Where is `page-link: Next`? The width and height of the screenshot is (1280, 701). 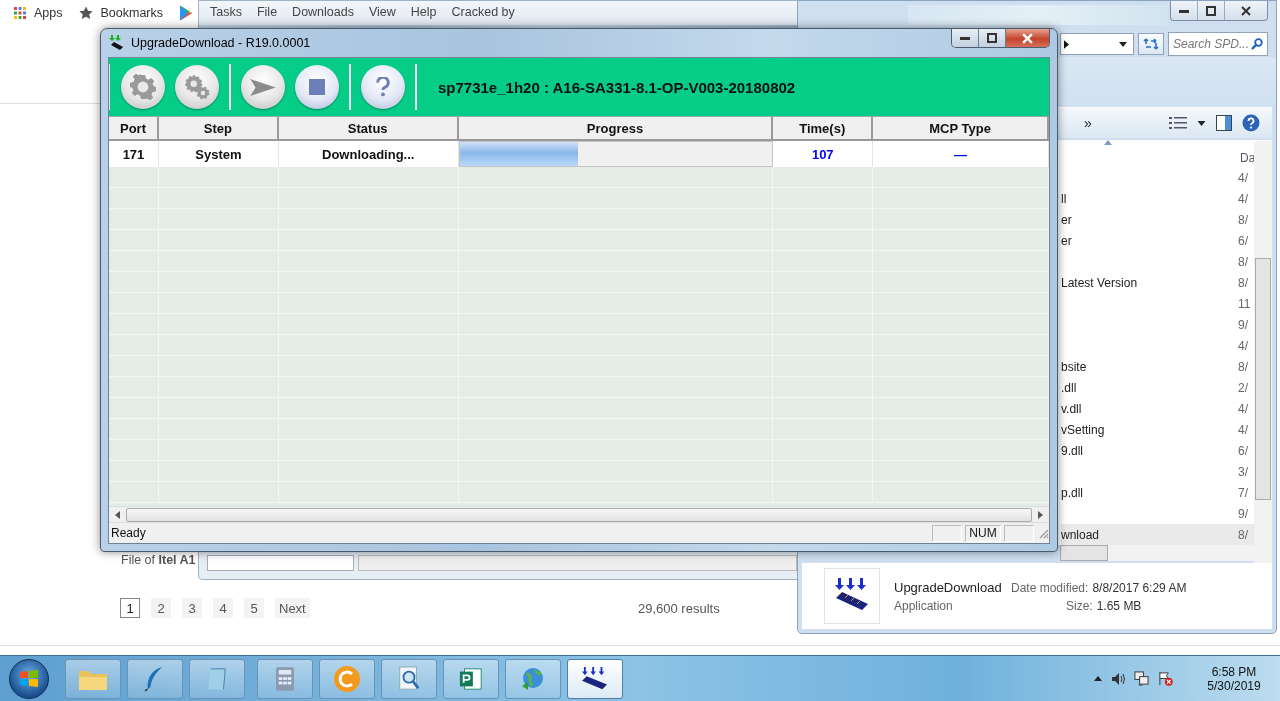
page-link: Next is located at coordinates (292, 608).